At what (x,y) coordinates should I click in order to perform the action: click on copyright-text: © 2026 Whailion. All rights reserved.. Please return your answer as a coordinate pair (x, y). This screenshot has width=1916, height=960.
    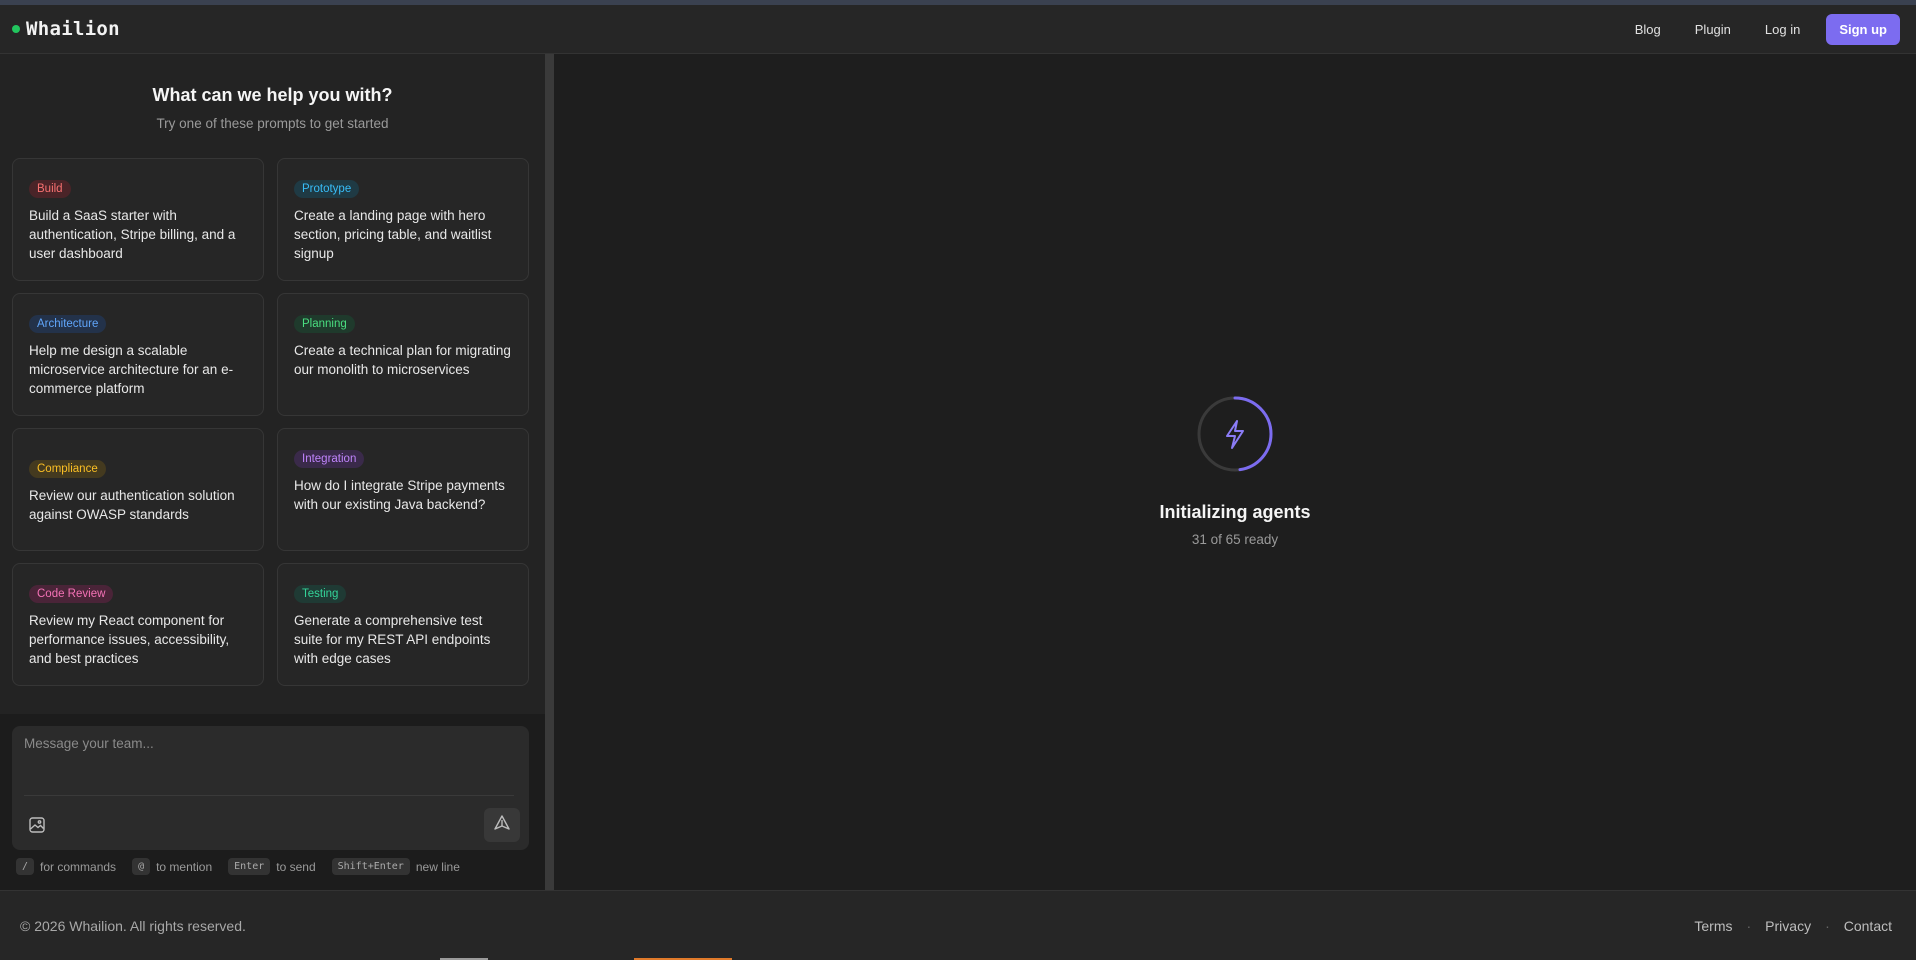
    Looking at the image, I should click on (133, 925).